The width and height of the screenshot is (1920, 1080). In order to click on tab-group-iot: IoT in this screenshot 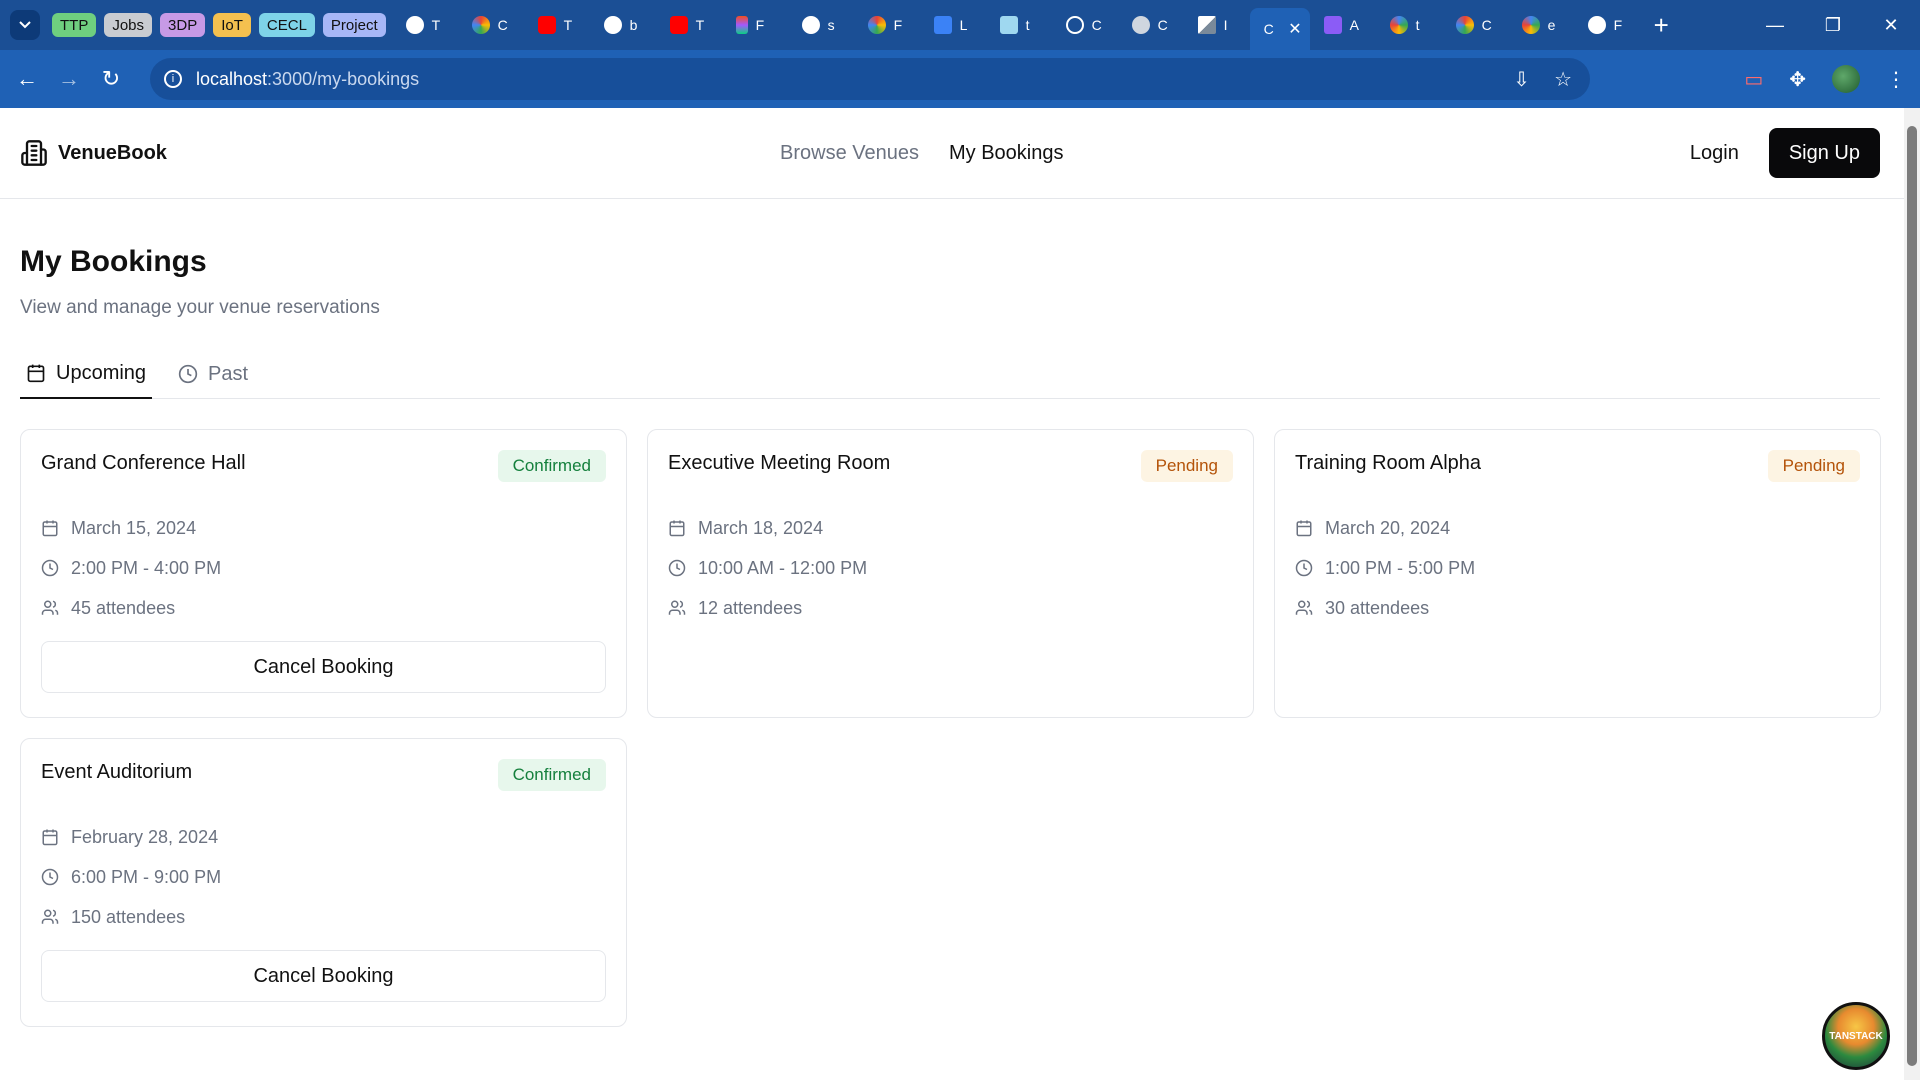, I will do `click(232, 25)`.